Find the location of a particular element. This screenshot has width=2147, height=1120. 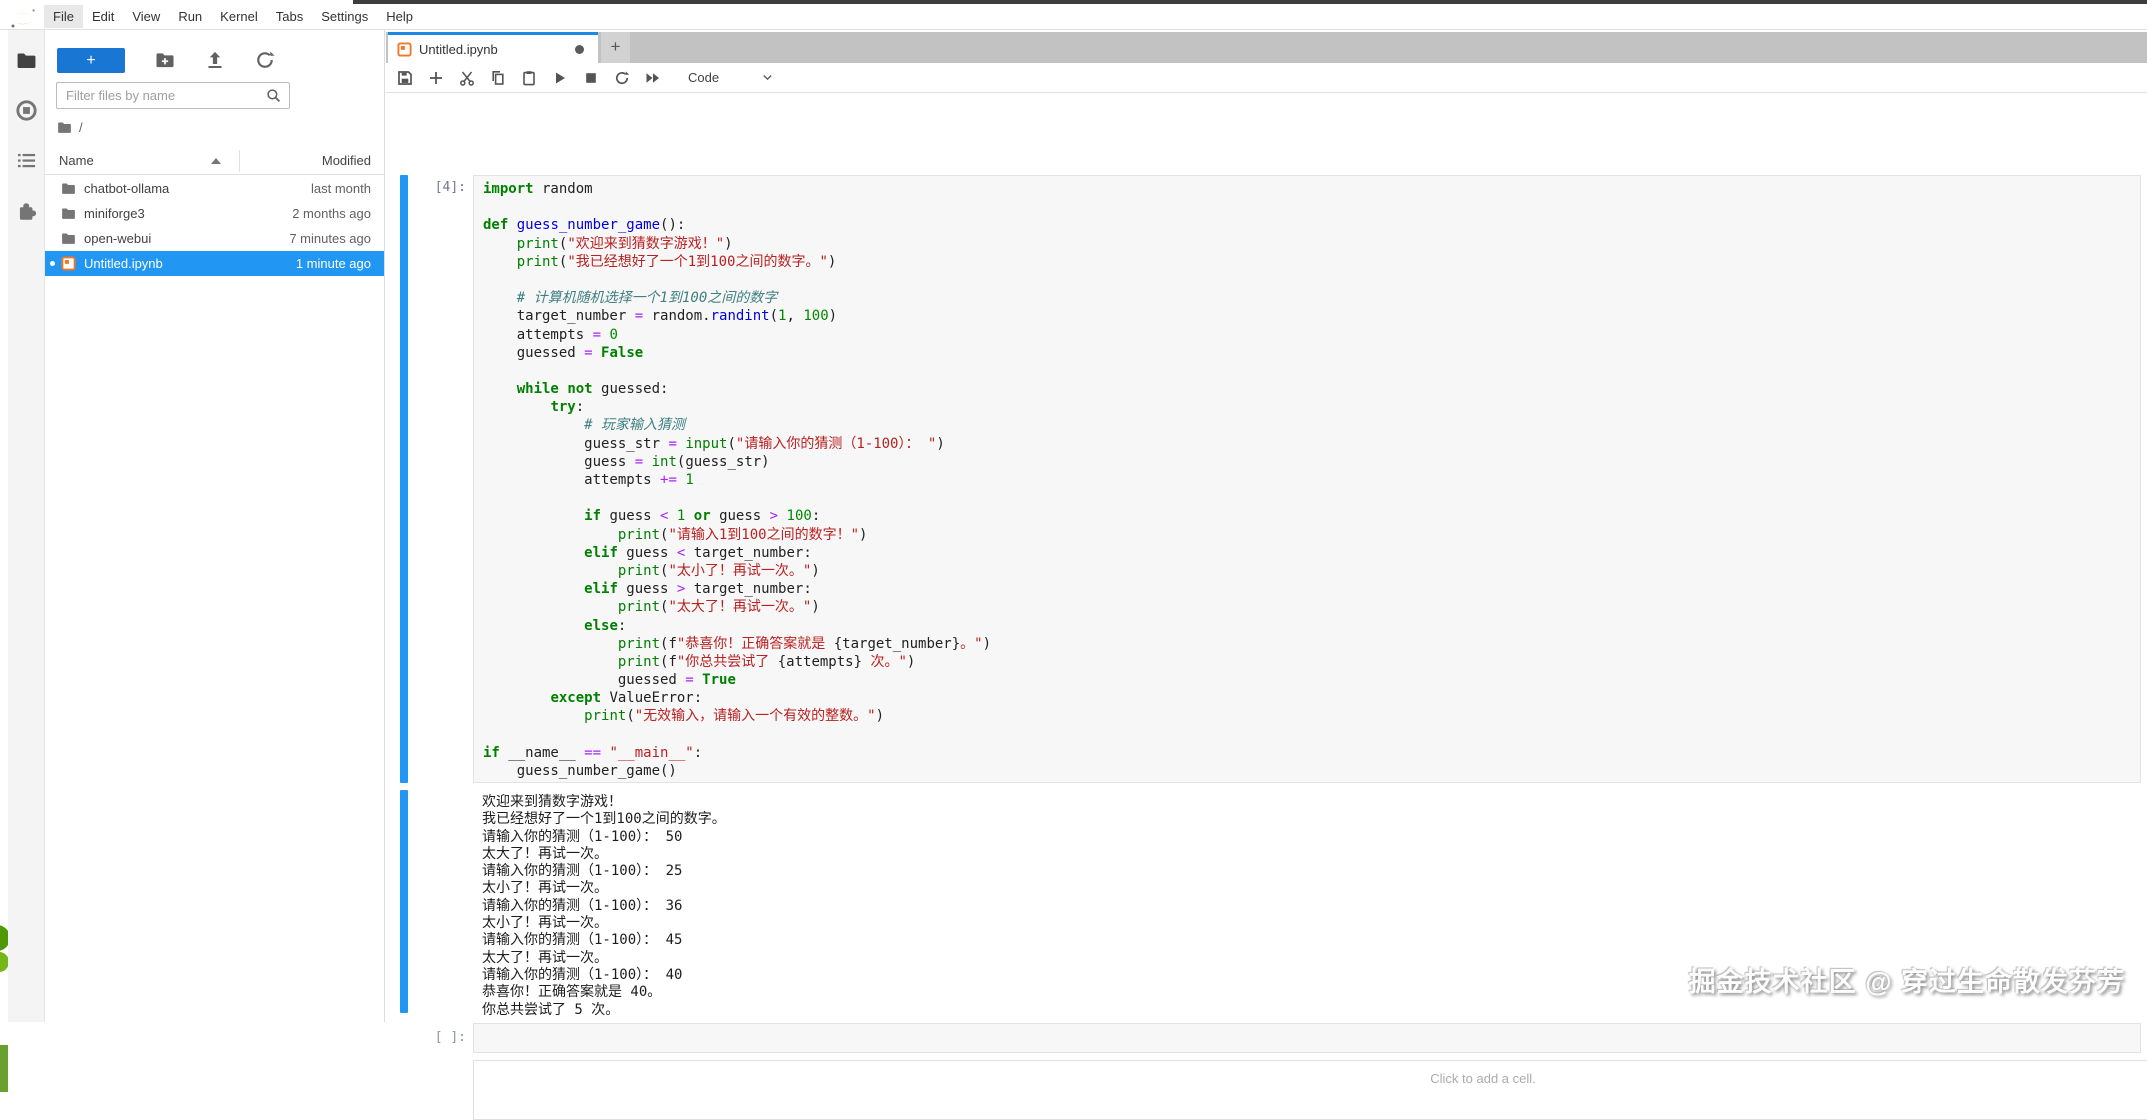

column-modified: Modified is located at coordinates (346, 160).